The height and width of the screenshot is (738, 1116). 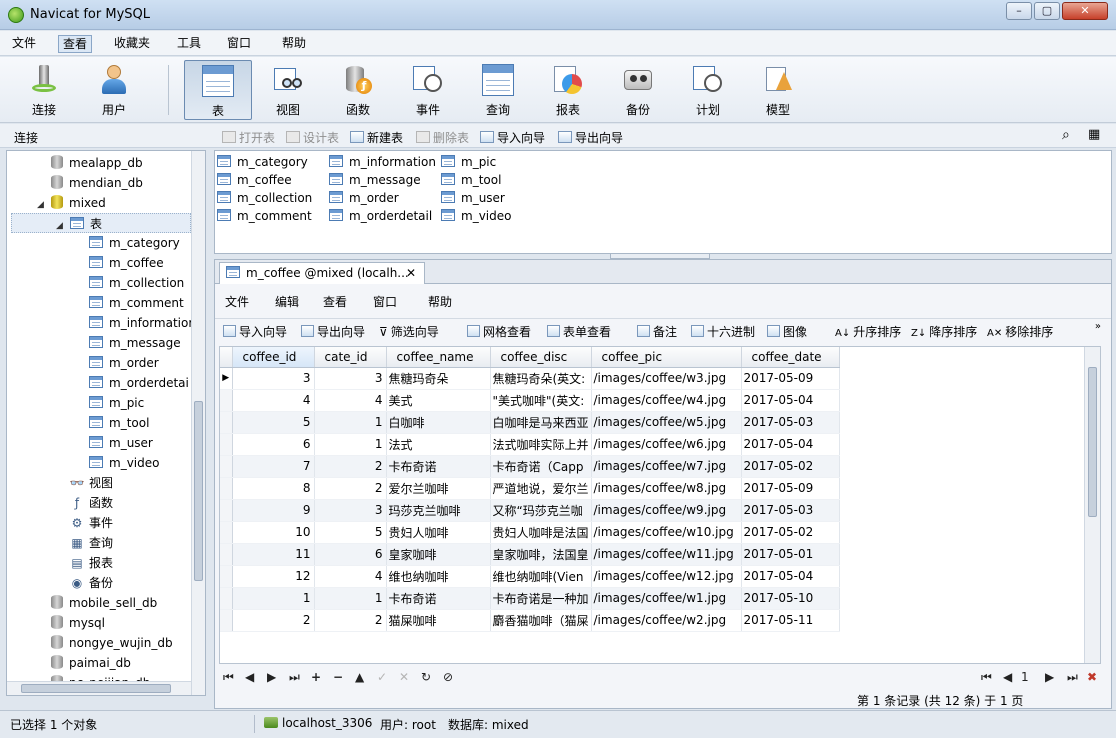 What do you see at coordinates (273, 466) in the screenshot?
I see `cell-coffee-id: 7` at bounding box center [273, 466].